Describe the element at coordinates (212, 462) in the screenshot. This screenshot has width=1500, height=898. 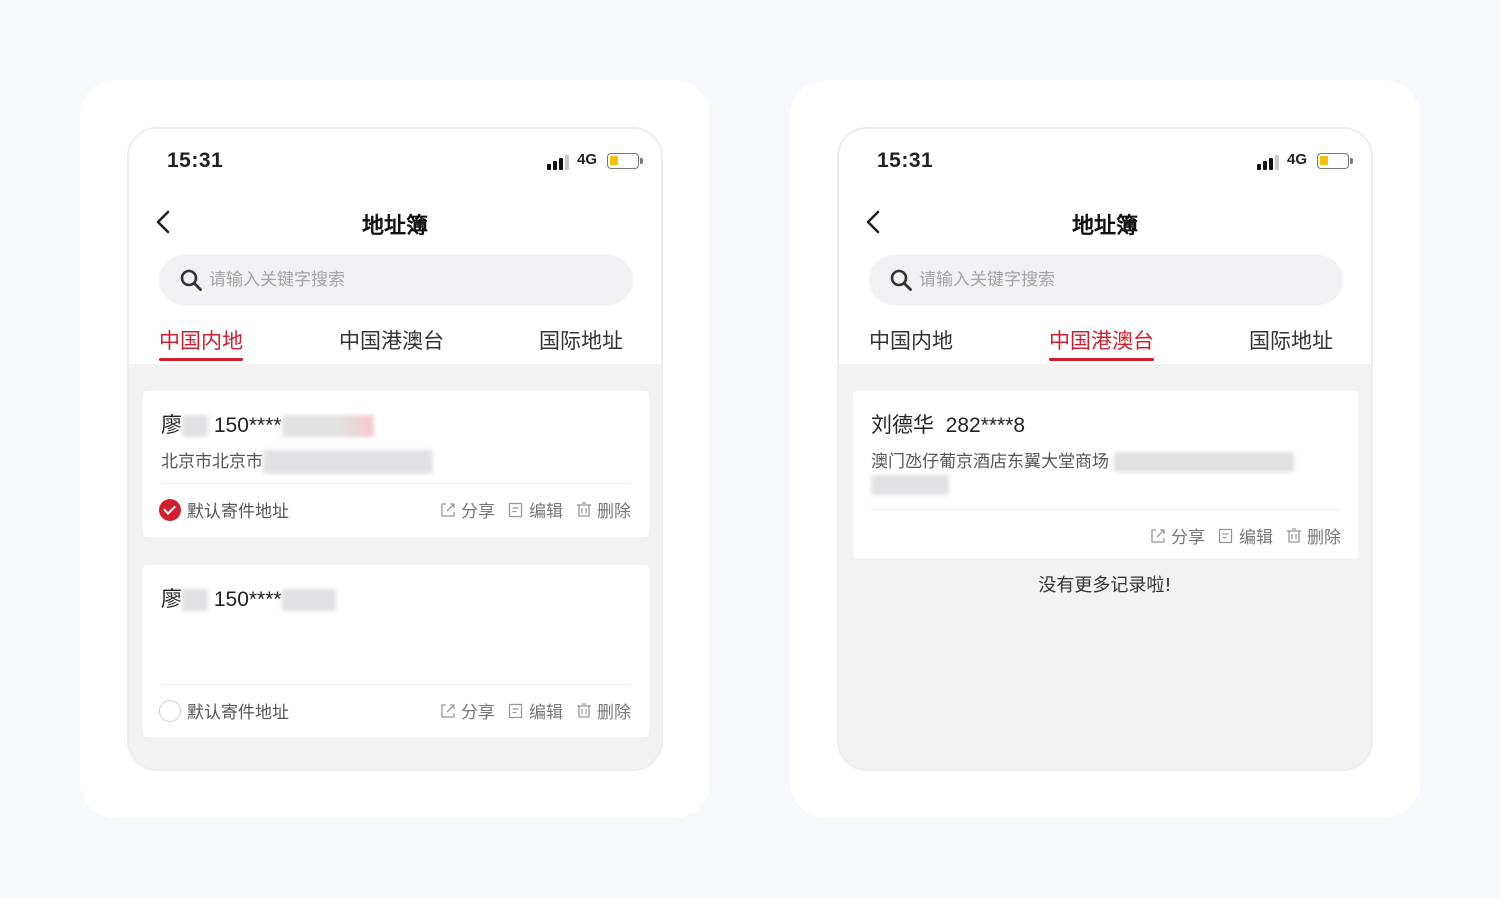
I see `address-text: 北京市北京市` at that location.